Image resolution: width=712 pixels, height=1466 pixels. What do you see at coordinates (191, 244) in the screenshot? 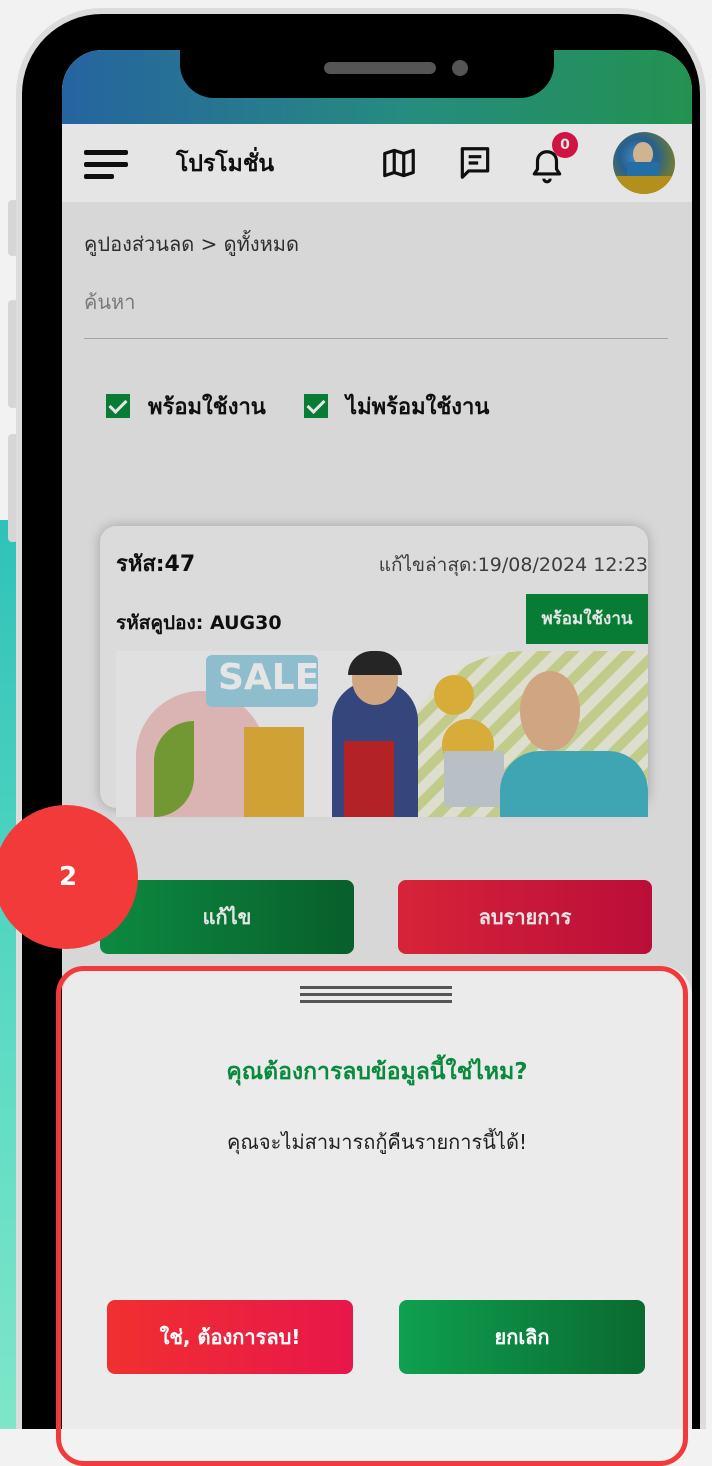
I see `breadcrumb: คูปองส่วนลด > ดูทั้งหมด` at bounding box center [191, 244].